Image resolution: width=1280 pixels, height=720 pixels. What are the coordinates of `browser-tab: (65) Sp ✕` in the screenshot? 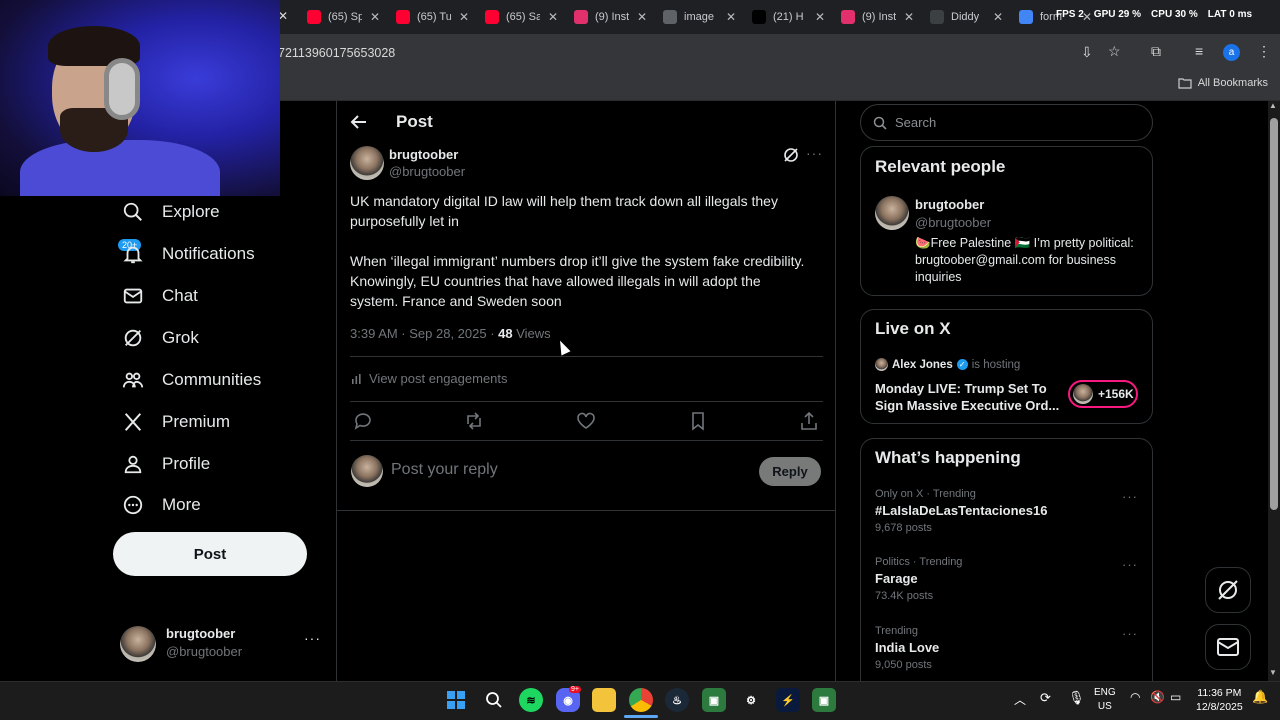 It's located at (343, 17).